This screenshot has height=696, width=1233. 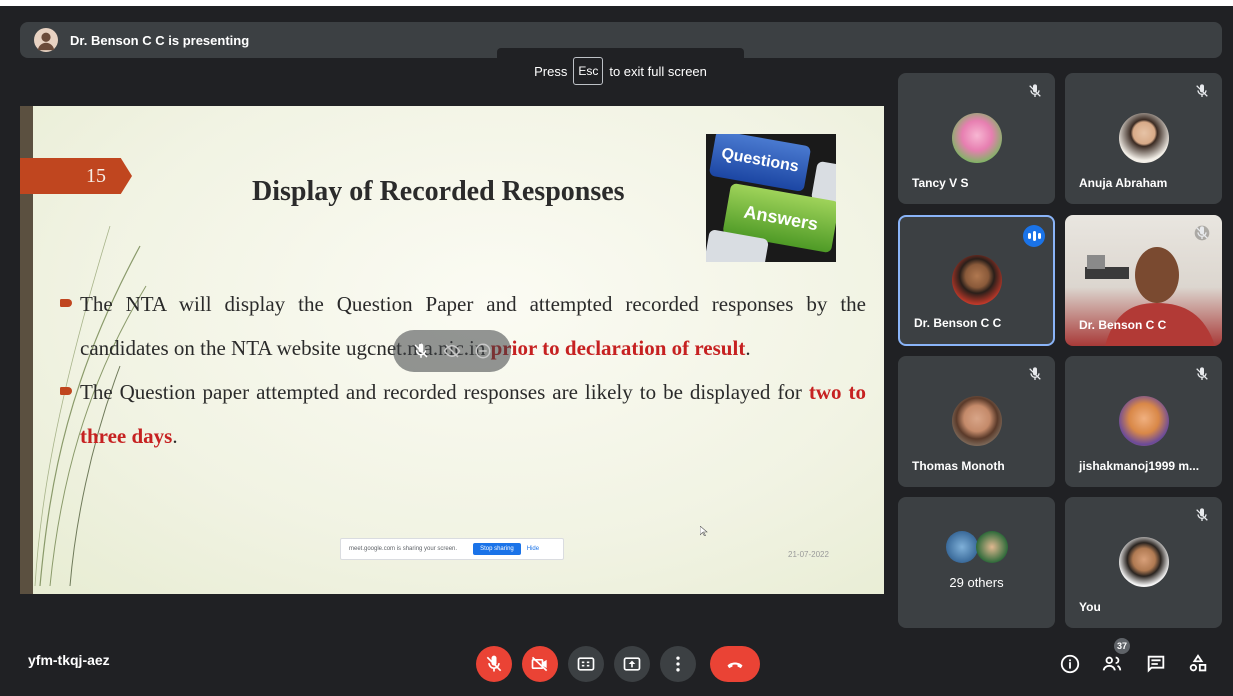 What do you see at coordinates (438, 191) in the screenshot?
I see `slide-title: Display of Recorded Responses` at bounding box center [438, 191].